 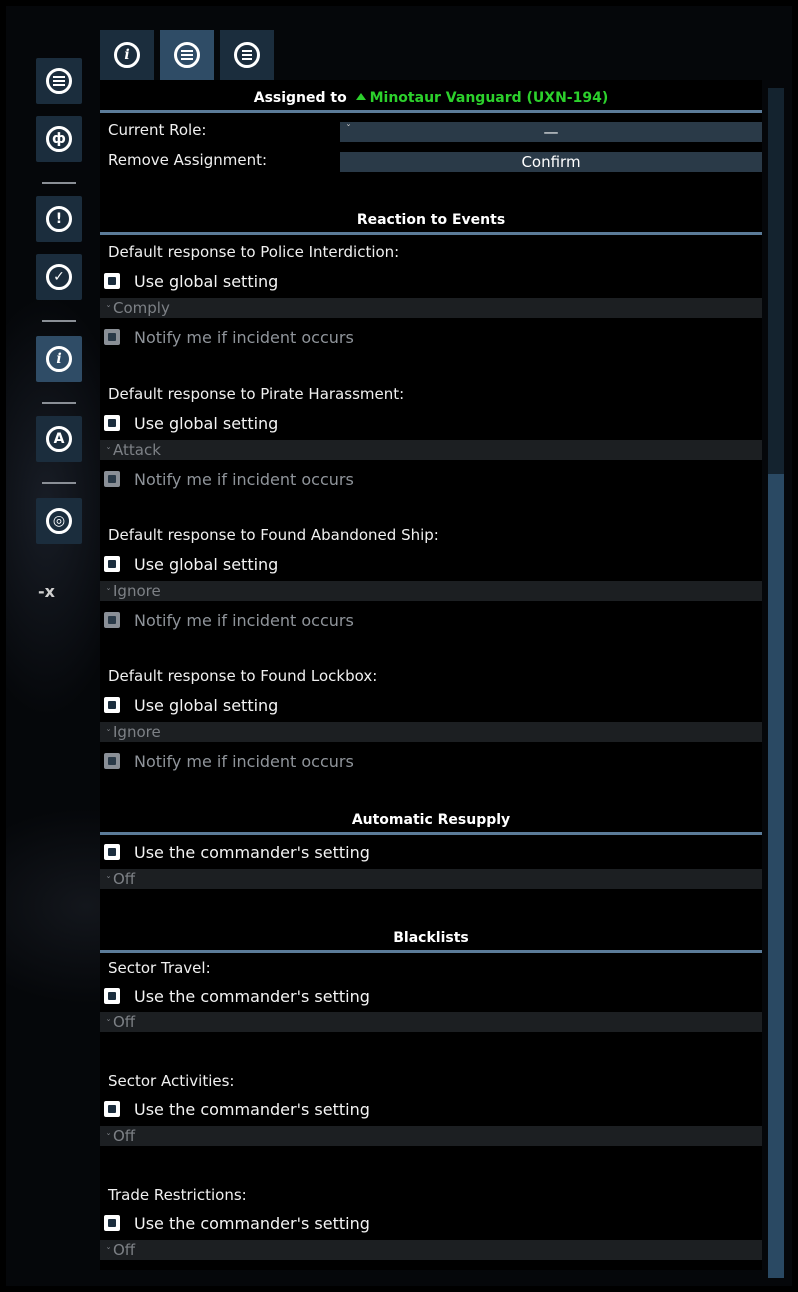 What do you see at coordinates (431, 308) in the screenshot?
I see `reaction-dropdown-0: ˇ Comply` at bounding box center [431, 308].